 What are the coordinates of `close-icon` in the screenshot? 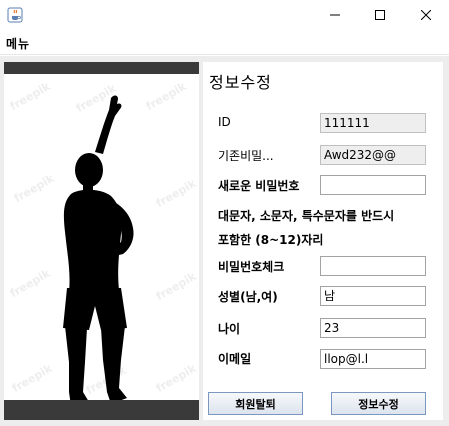 It's located at (426, 15).